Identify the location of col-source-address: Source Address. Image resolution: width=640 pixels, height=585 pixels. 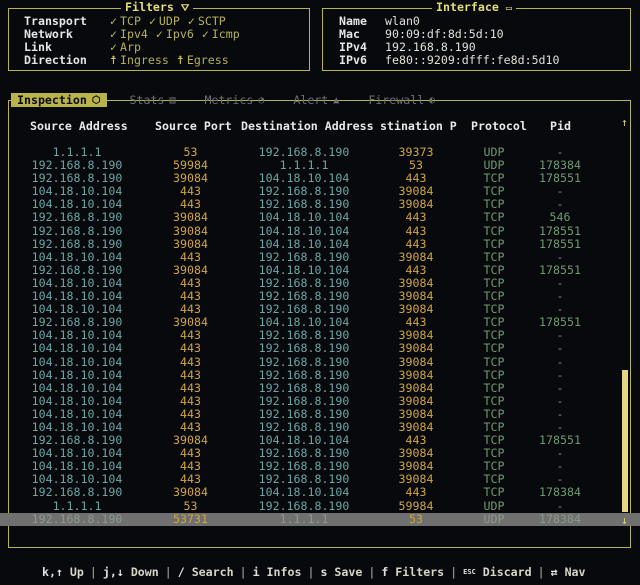
(79, 126).